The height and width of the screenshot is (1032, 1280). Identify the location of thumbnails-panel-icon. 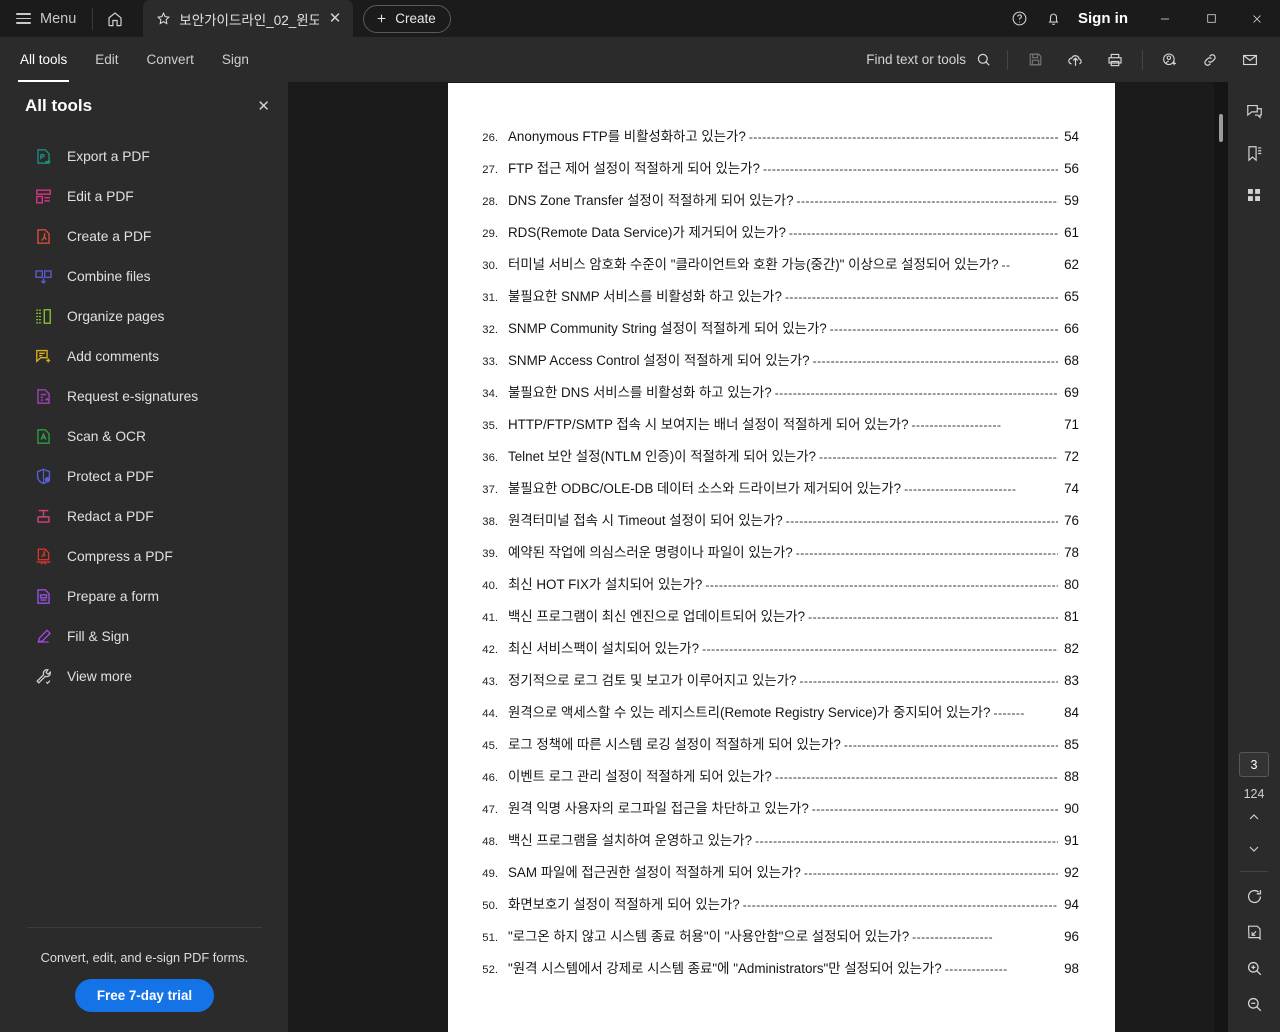
(1254, 195).